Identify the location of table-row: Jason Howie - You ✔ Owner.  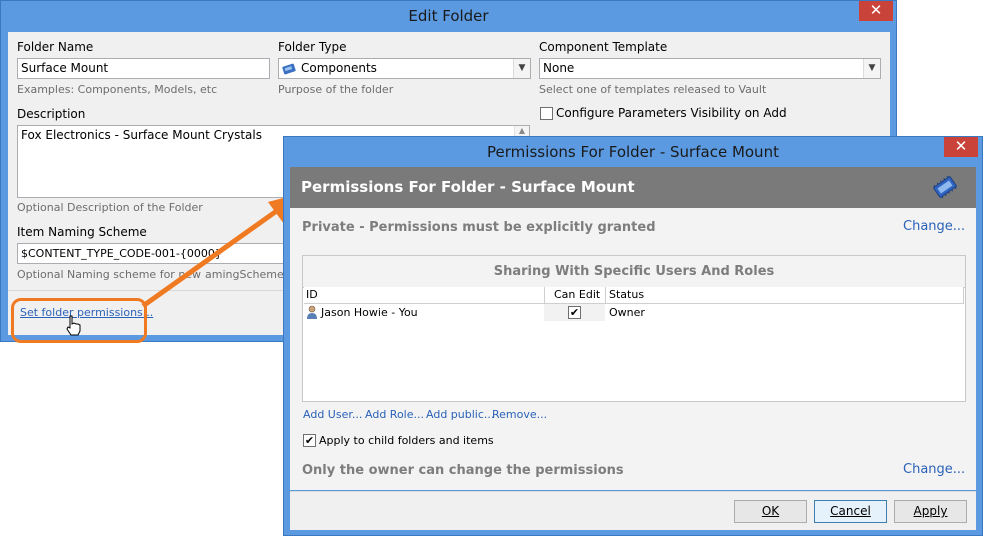
(634, 312).